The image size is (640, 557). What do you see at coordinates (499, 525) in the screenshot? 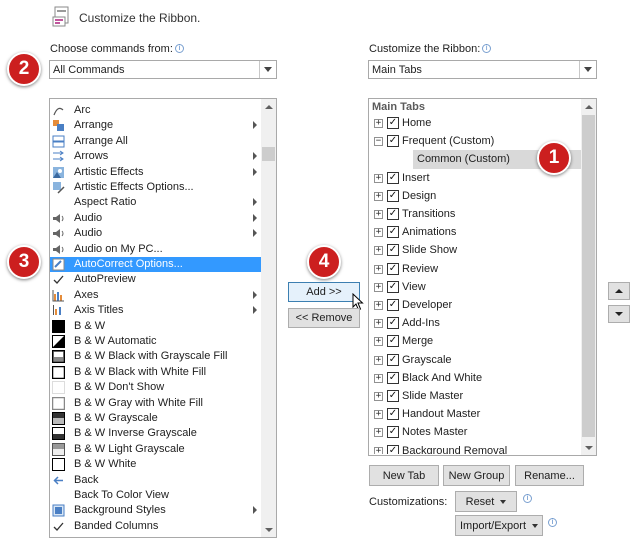
I see `import-export-button: Import/Export` at bounding box center [499, 525].